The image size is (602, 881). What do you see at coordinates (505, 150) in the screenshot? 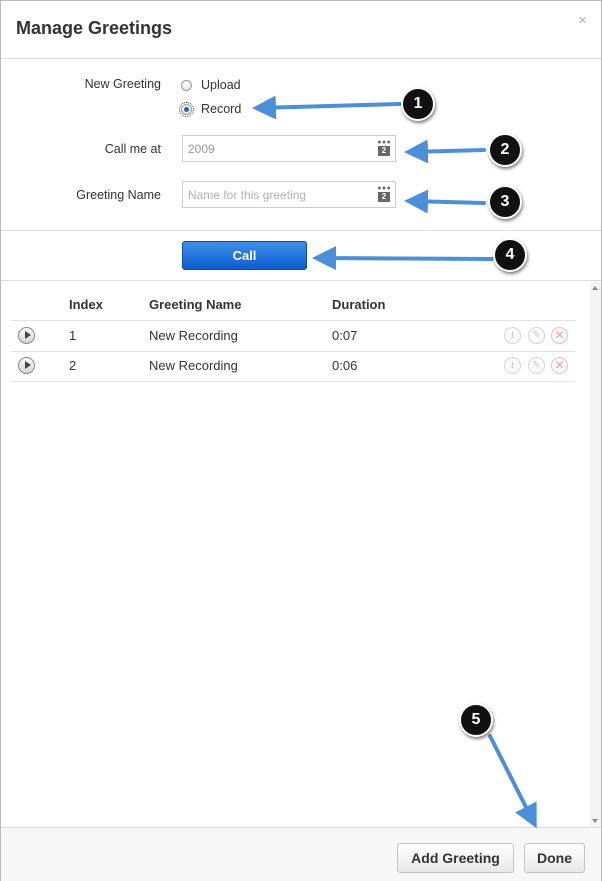
I see `step-badge-2: 2` at bounding box center [505, 150].